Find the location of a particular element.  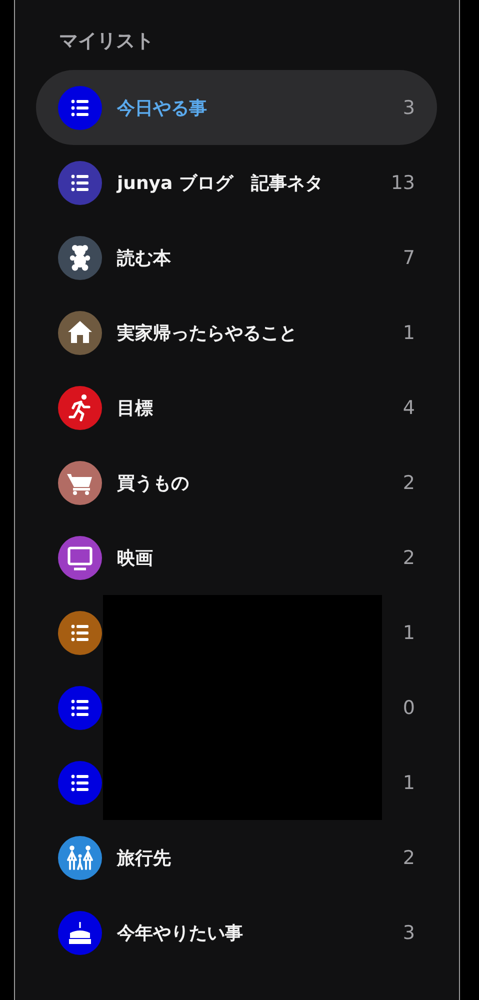

list-name: 映画 is located at coordinates (135, 558).